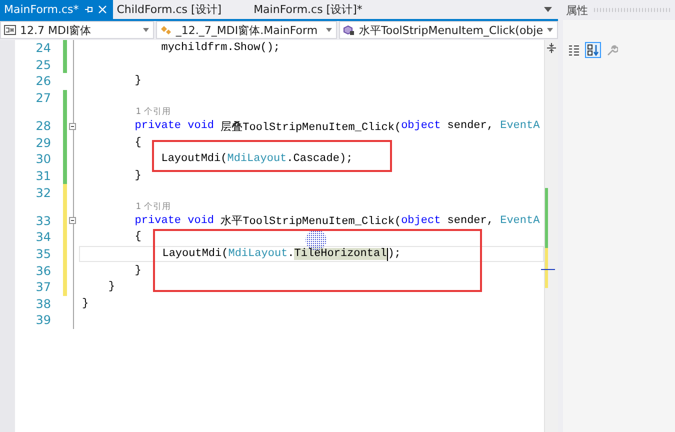  What do you see at coordinates (42, 81) in the screenshot?
I see `line-number: 26` at bounding box center [42, 81].